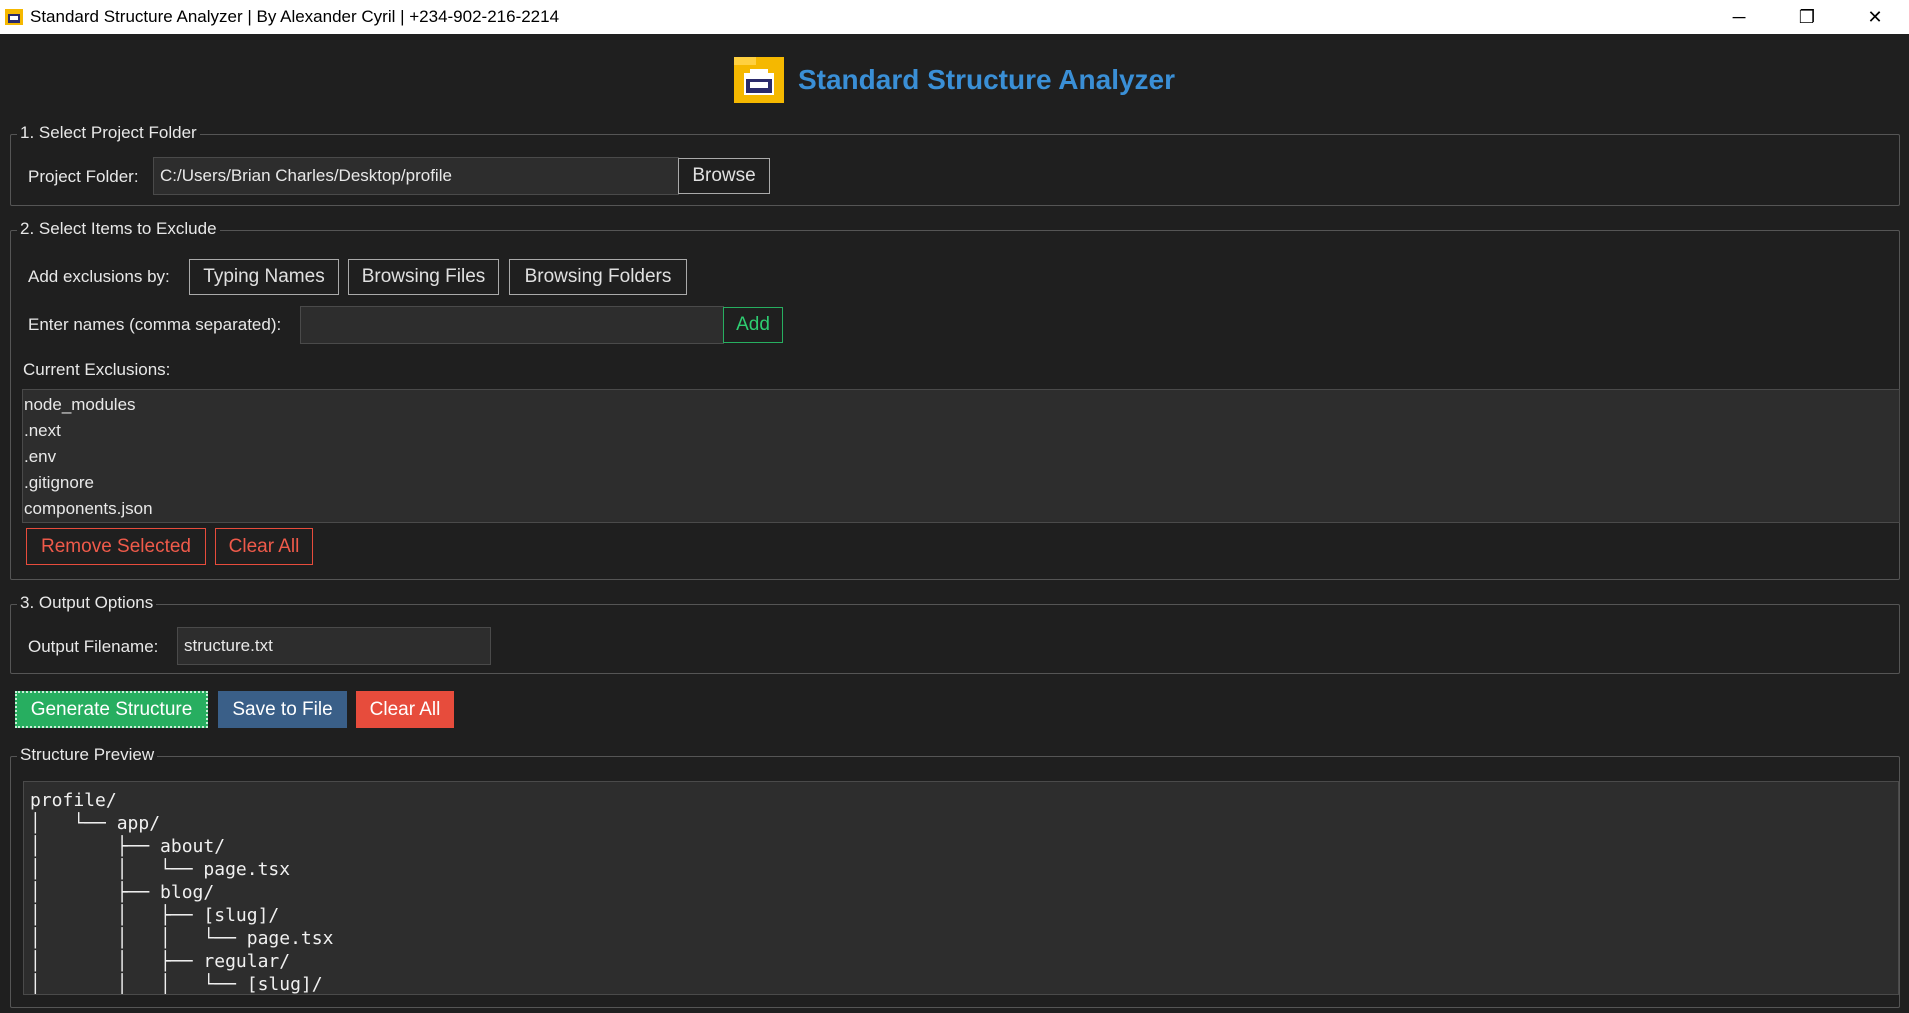 The width and height of the screenshot is (1909, 1013). What do you see at coordinates (87, 603) in the screenshot?
I see `output-options-group-label: 3. Output Options` at bounding box center [87, 603].